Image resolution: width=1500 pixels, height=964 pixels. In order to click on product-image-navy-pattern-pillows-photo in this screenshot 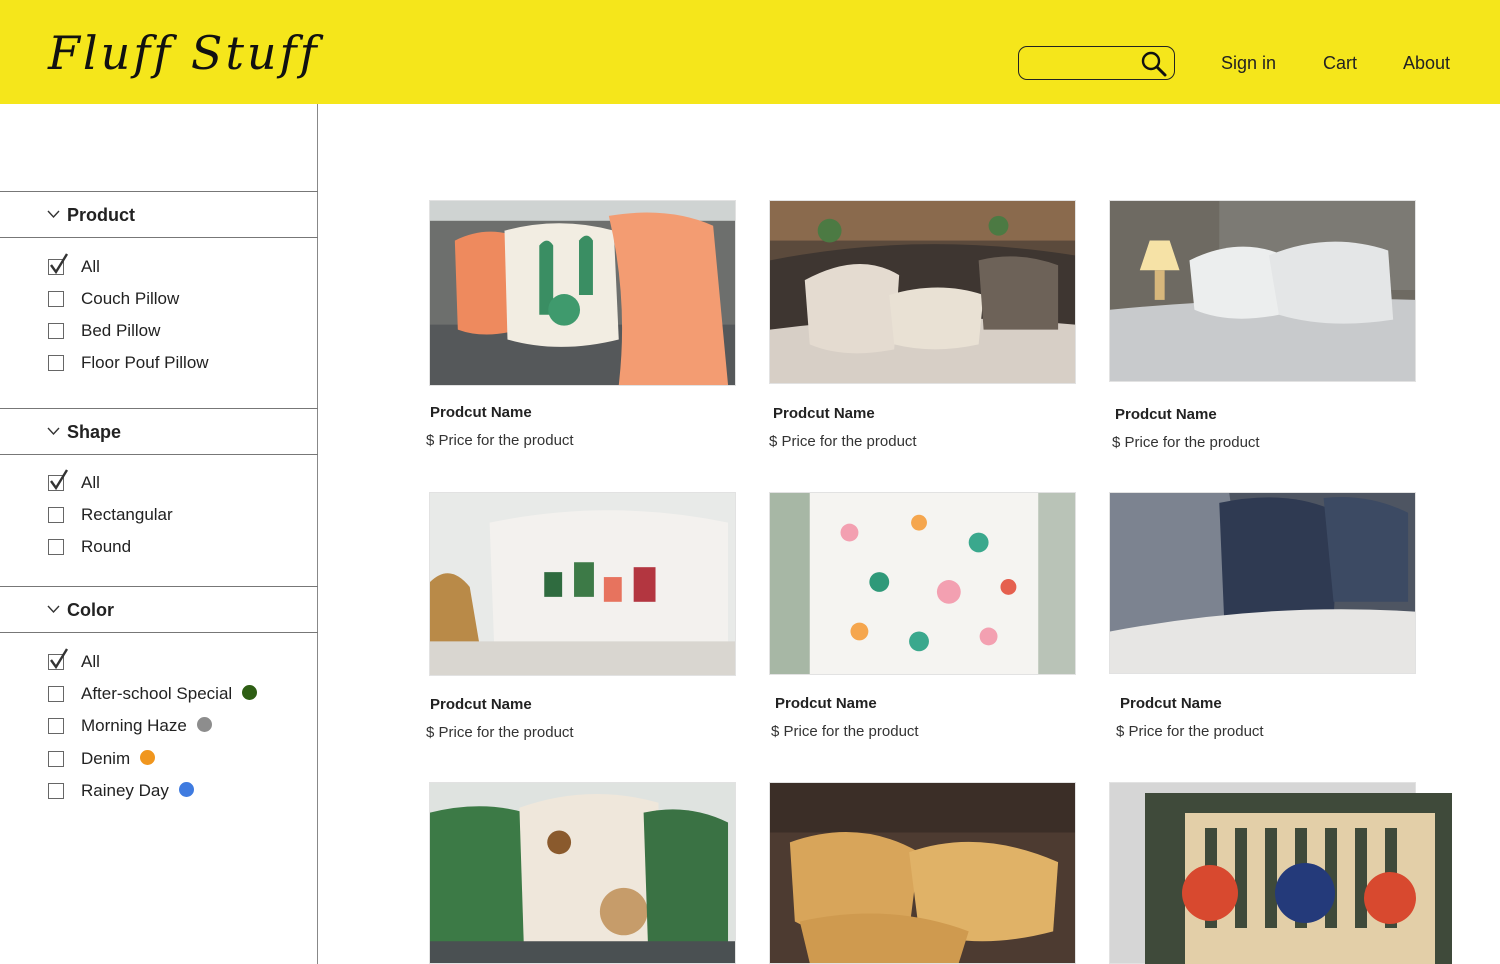, I will do `click(1262, 583)`.